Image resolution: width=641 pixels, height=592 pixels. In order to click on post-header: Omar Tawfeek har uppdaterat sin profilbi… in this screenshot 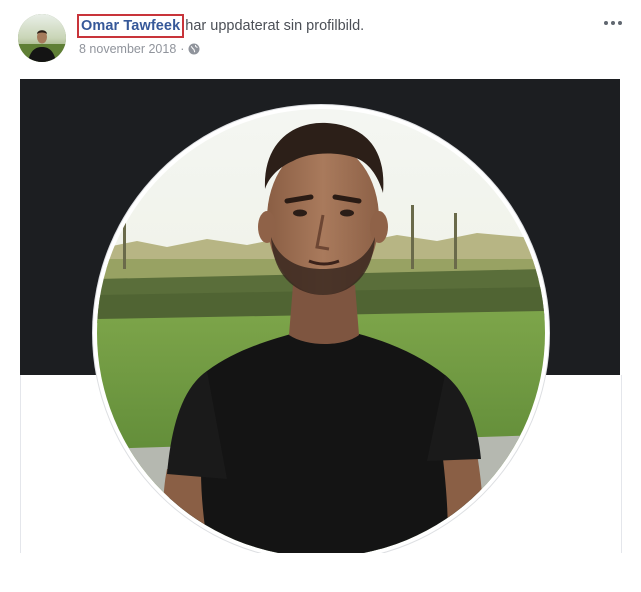, I will do `click(220, 26)`.